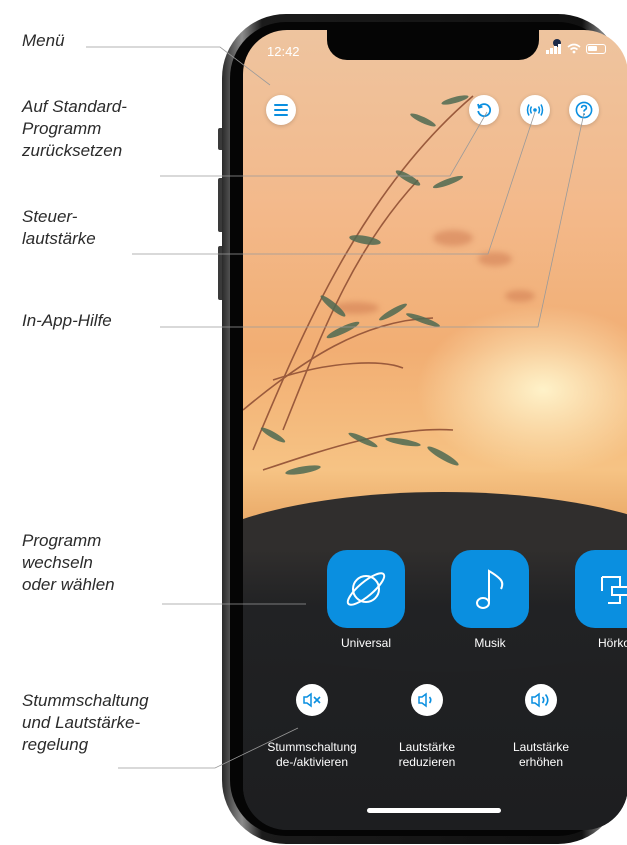 The width and height of the screenshot is (627, 845). I want to click on annotation-program: Programm wechseln oder wählen, so click(68, 562).